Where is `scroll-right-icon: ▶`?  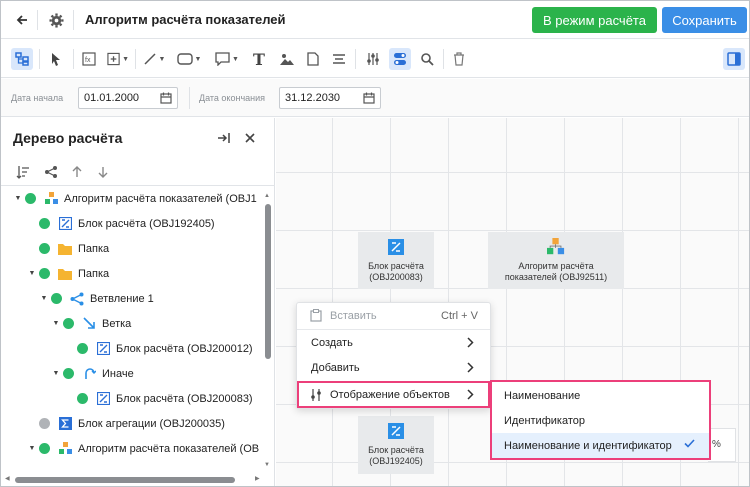 scroll-right-icon: ▶ is located at coordinates (257, 478).